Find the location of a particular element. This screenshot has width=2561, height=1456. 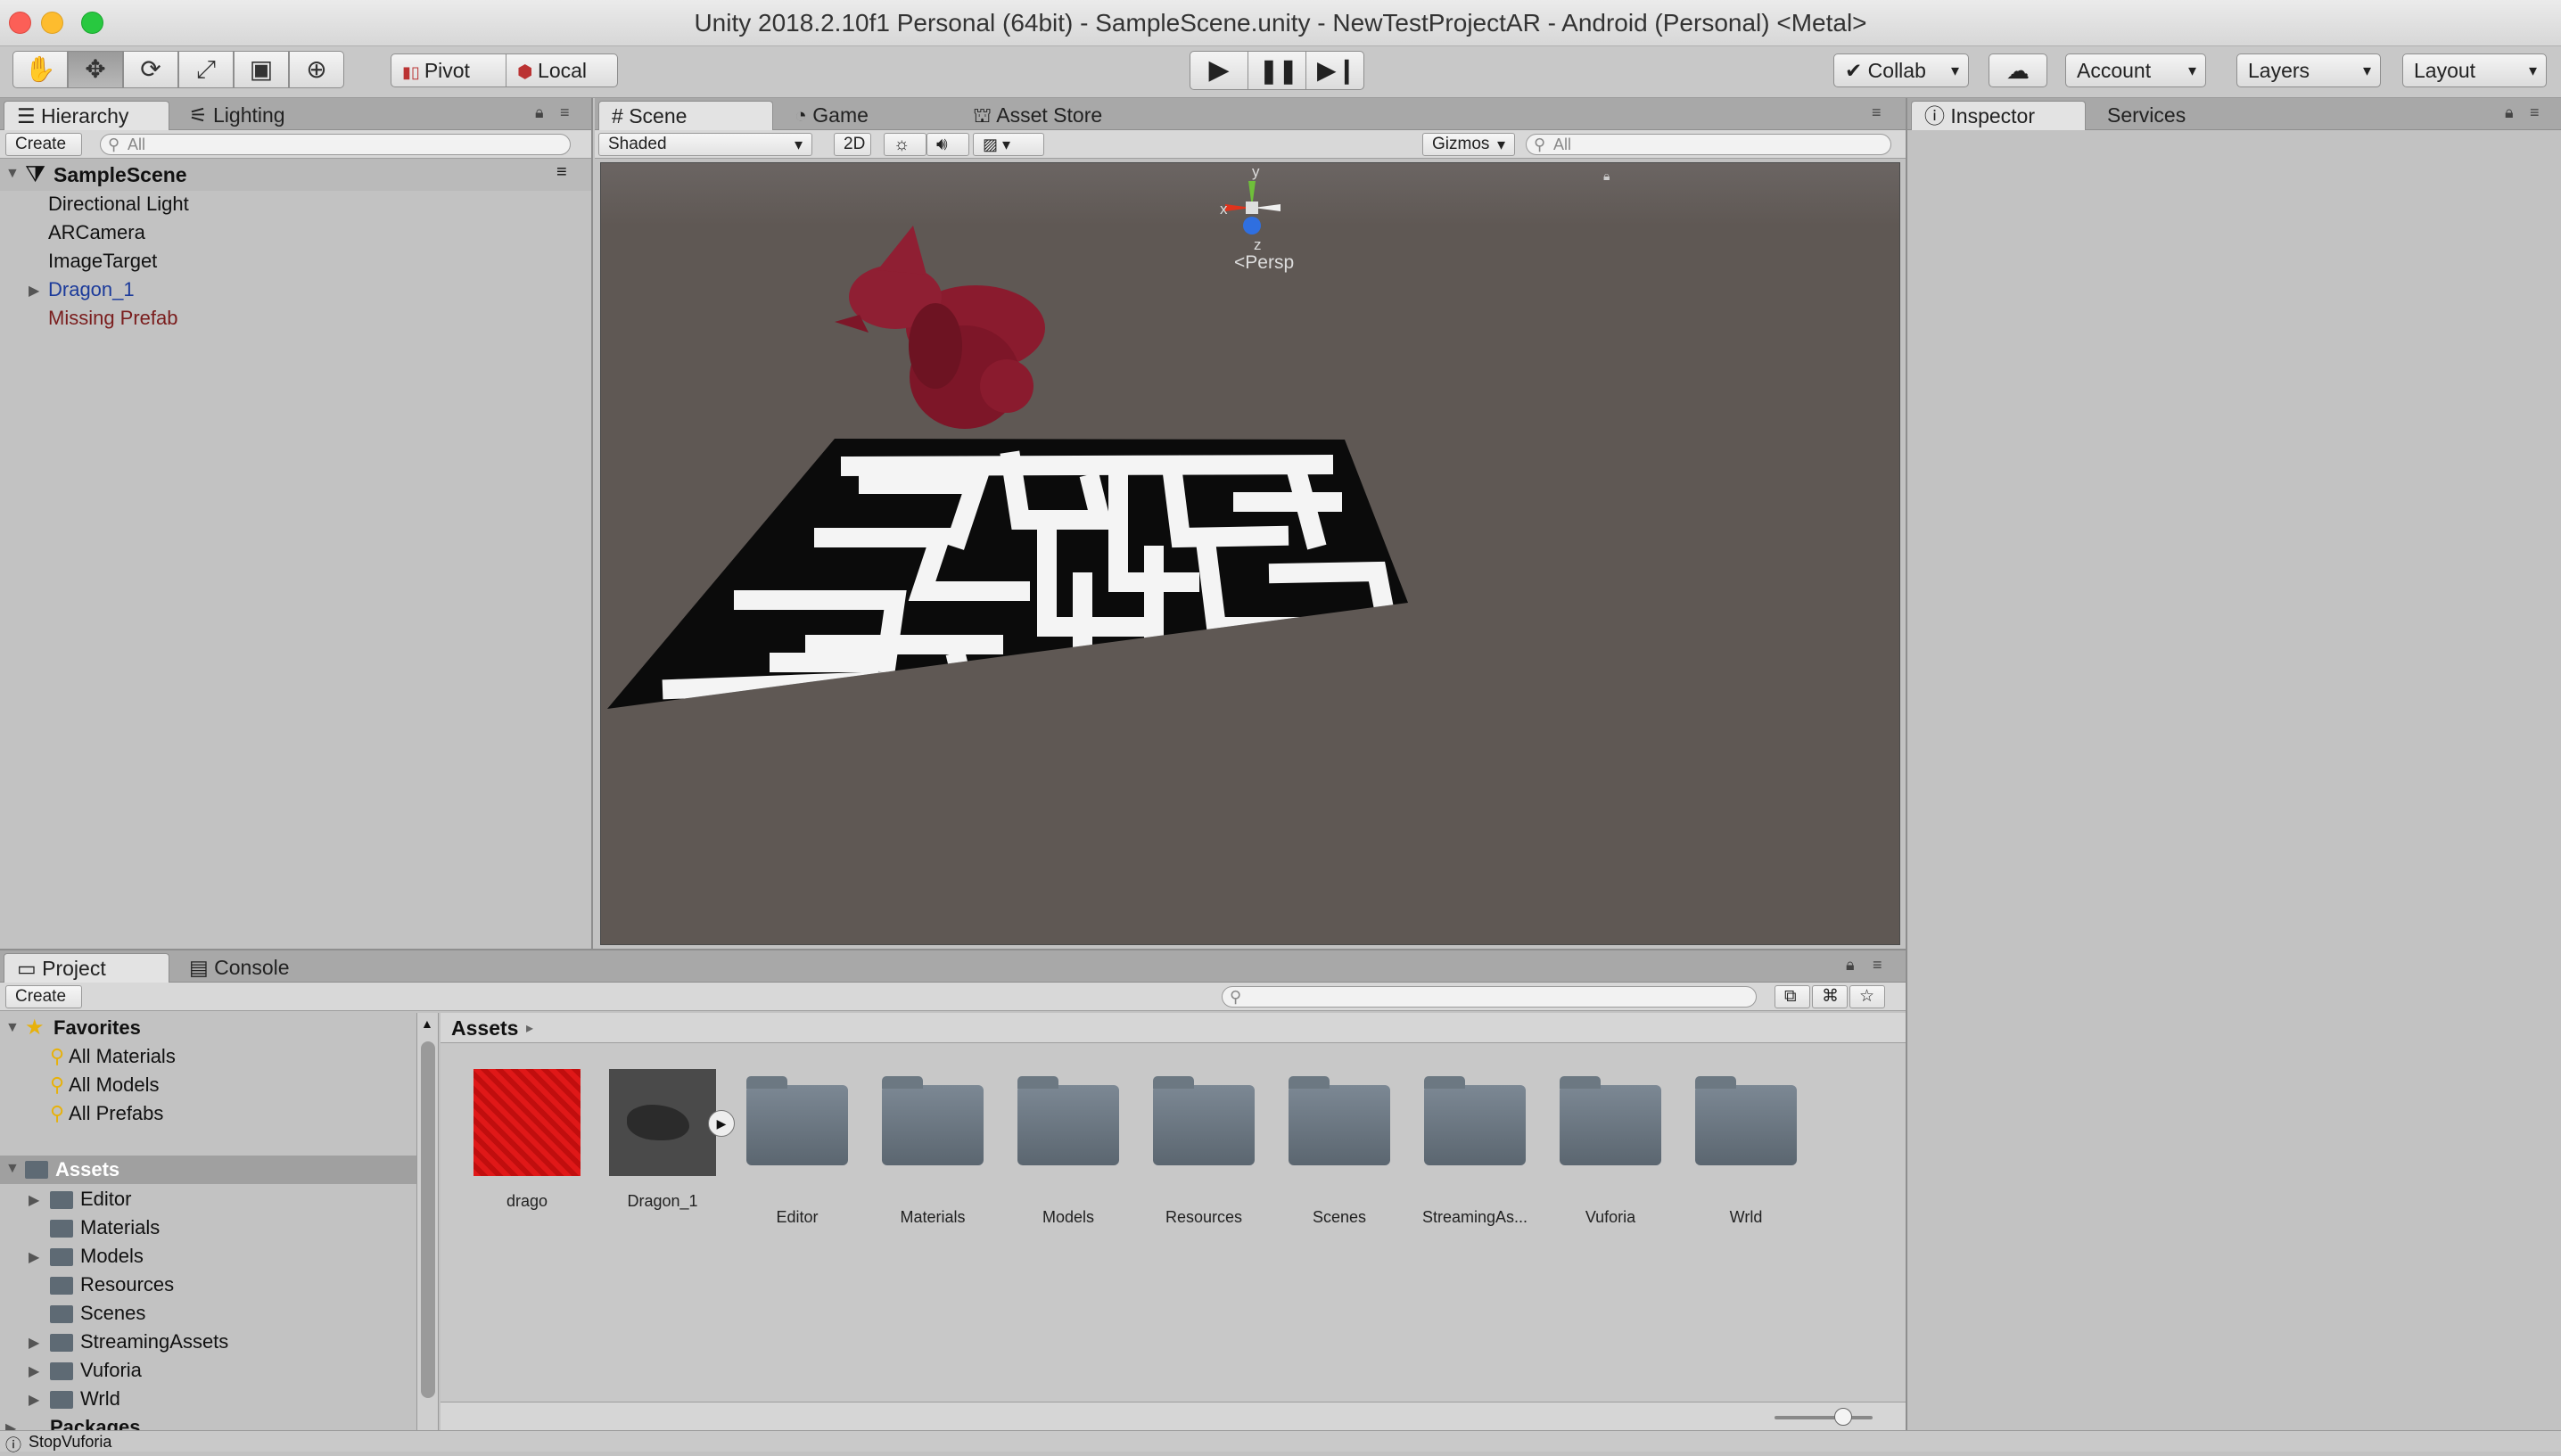

pivot-toggle: ▮▯ Pivot is located at coordinates (448, 70).